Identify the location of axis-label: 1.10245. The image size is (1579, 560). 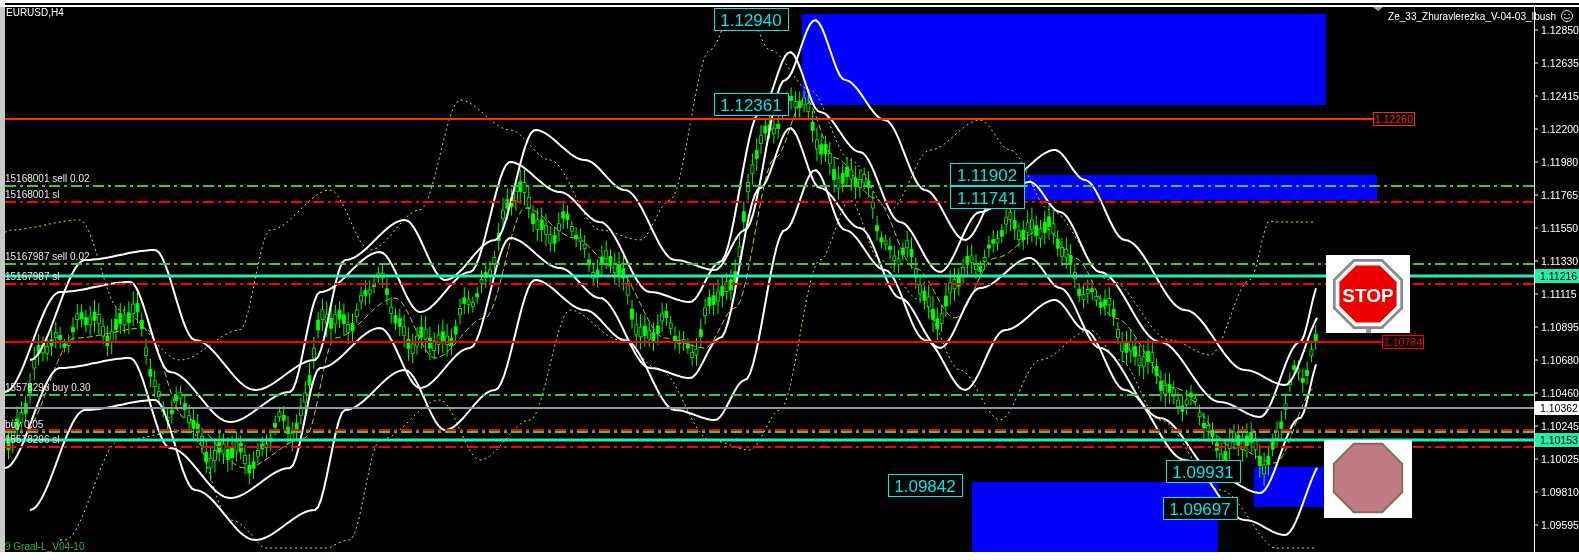
(1560, 426).